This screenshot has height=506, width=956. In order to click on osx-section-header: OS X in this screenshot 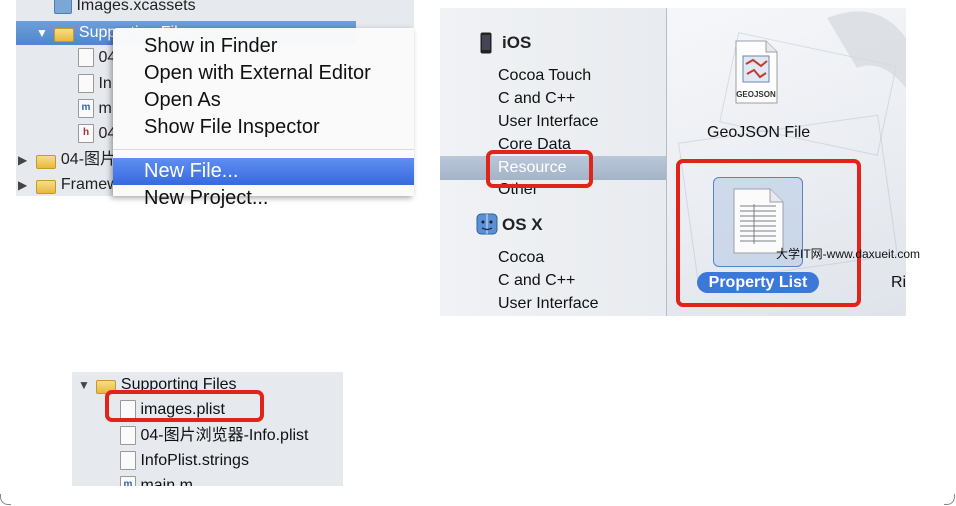, I will do `click(522, 224)`.